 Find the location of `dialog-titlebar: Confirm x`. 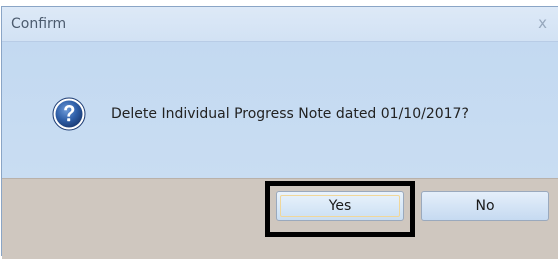

dialog-titlebar: Confirm x is located at coordinates (280, 24).